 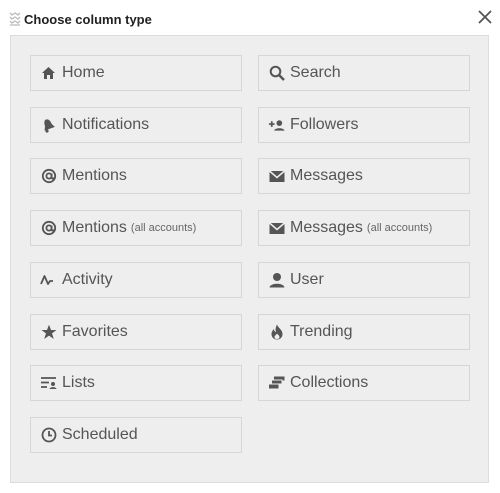 What do you see at coordinates (14, 19) in the screenshot?
I see `column-stack-icon` at bounding box center [14, 19].